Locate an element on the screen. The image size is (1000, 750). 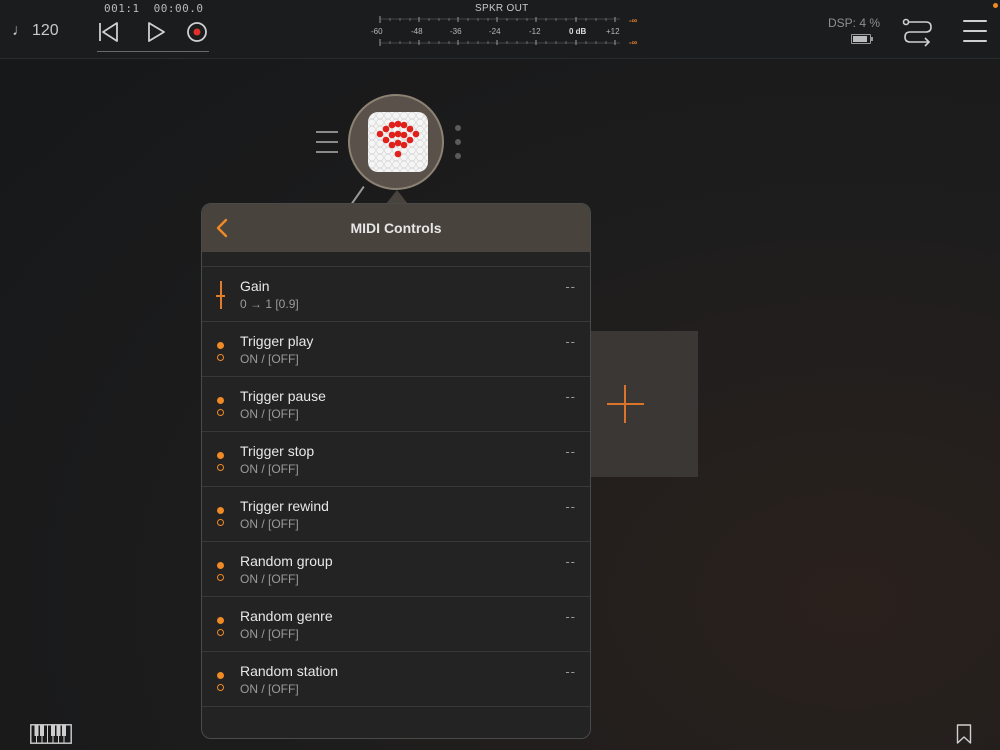
control-value: 0 → 1 [0.9] is located at coordinates (269, 304).